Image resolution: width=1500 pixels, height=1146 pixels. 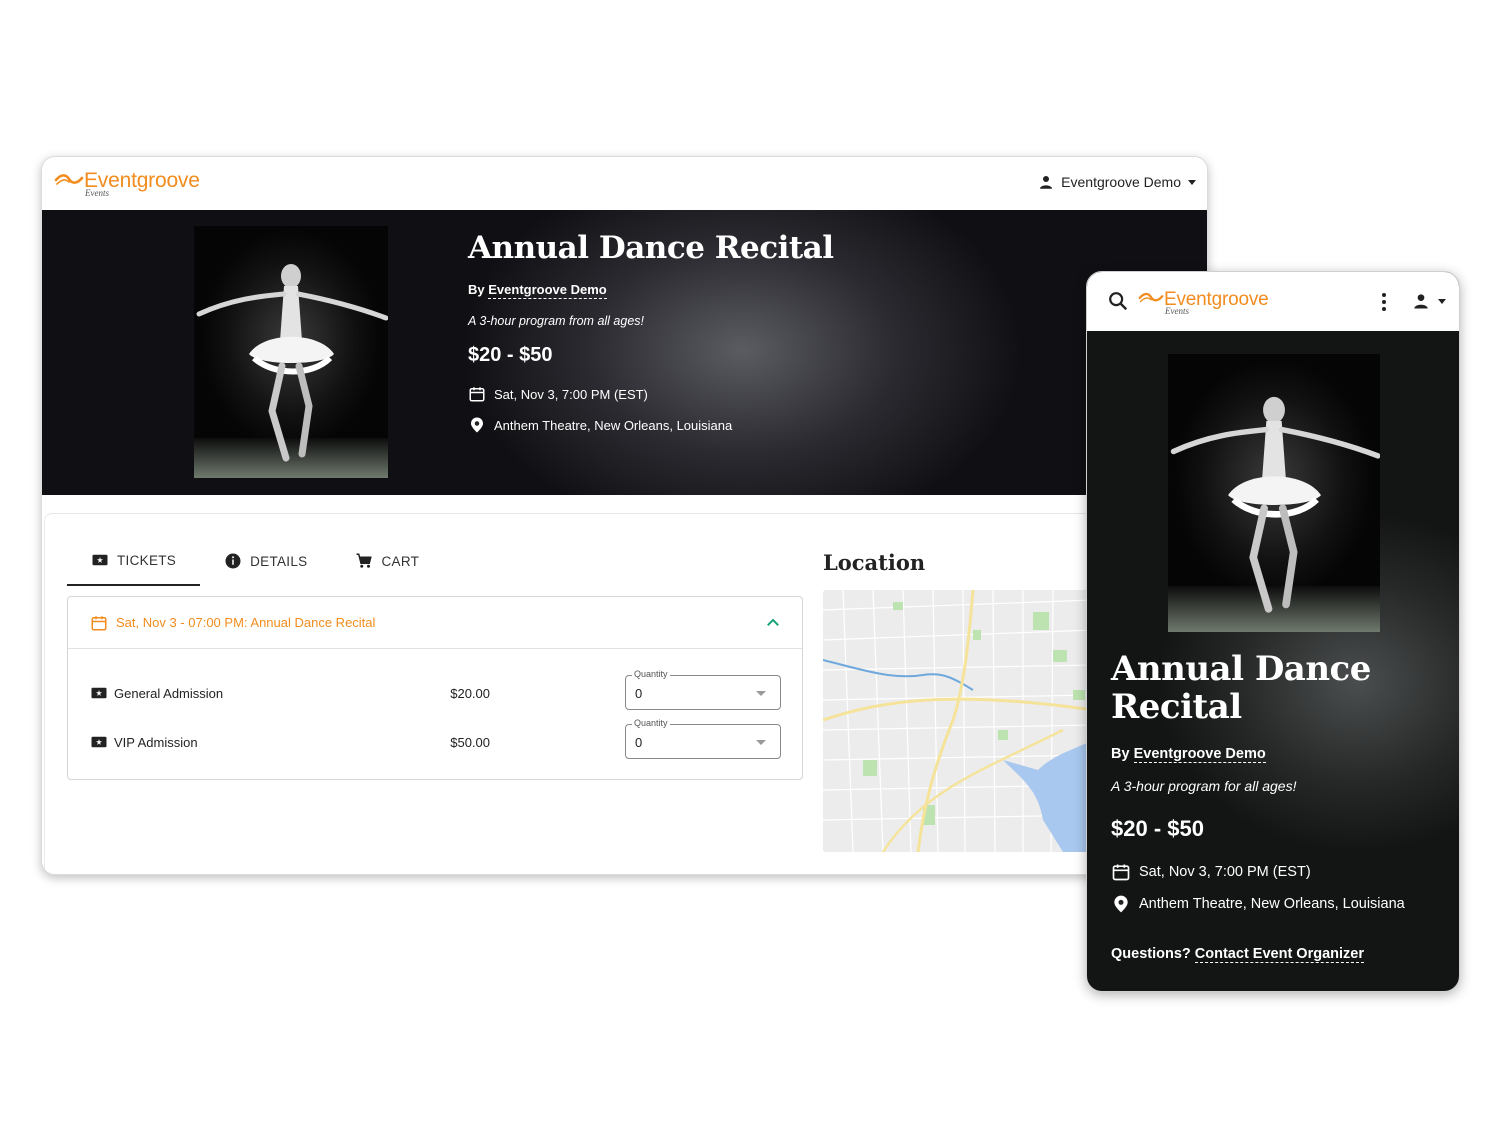 I want to click on tab-tickets-label: TICKETS, so click(x=147, y=560).